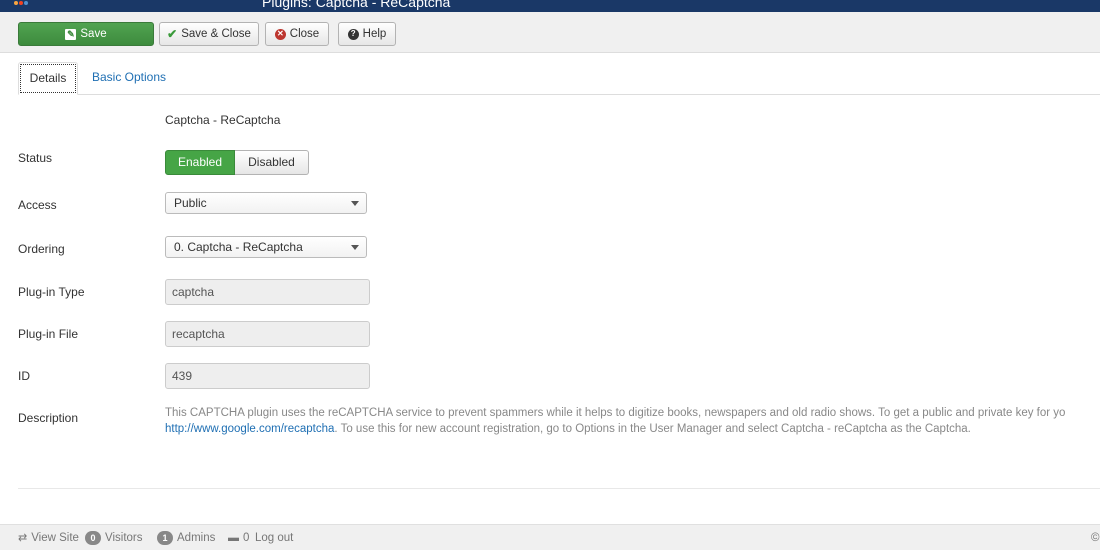 The width and height of the screenshot is (1100, 551). What do you see at coordinates (216, 34) in the screenshot?
I see `save-close-label: Save & Close` at bounding box center [216, 34].